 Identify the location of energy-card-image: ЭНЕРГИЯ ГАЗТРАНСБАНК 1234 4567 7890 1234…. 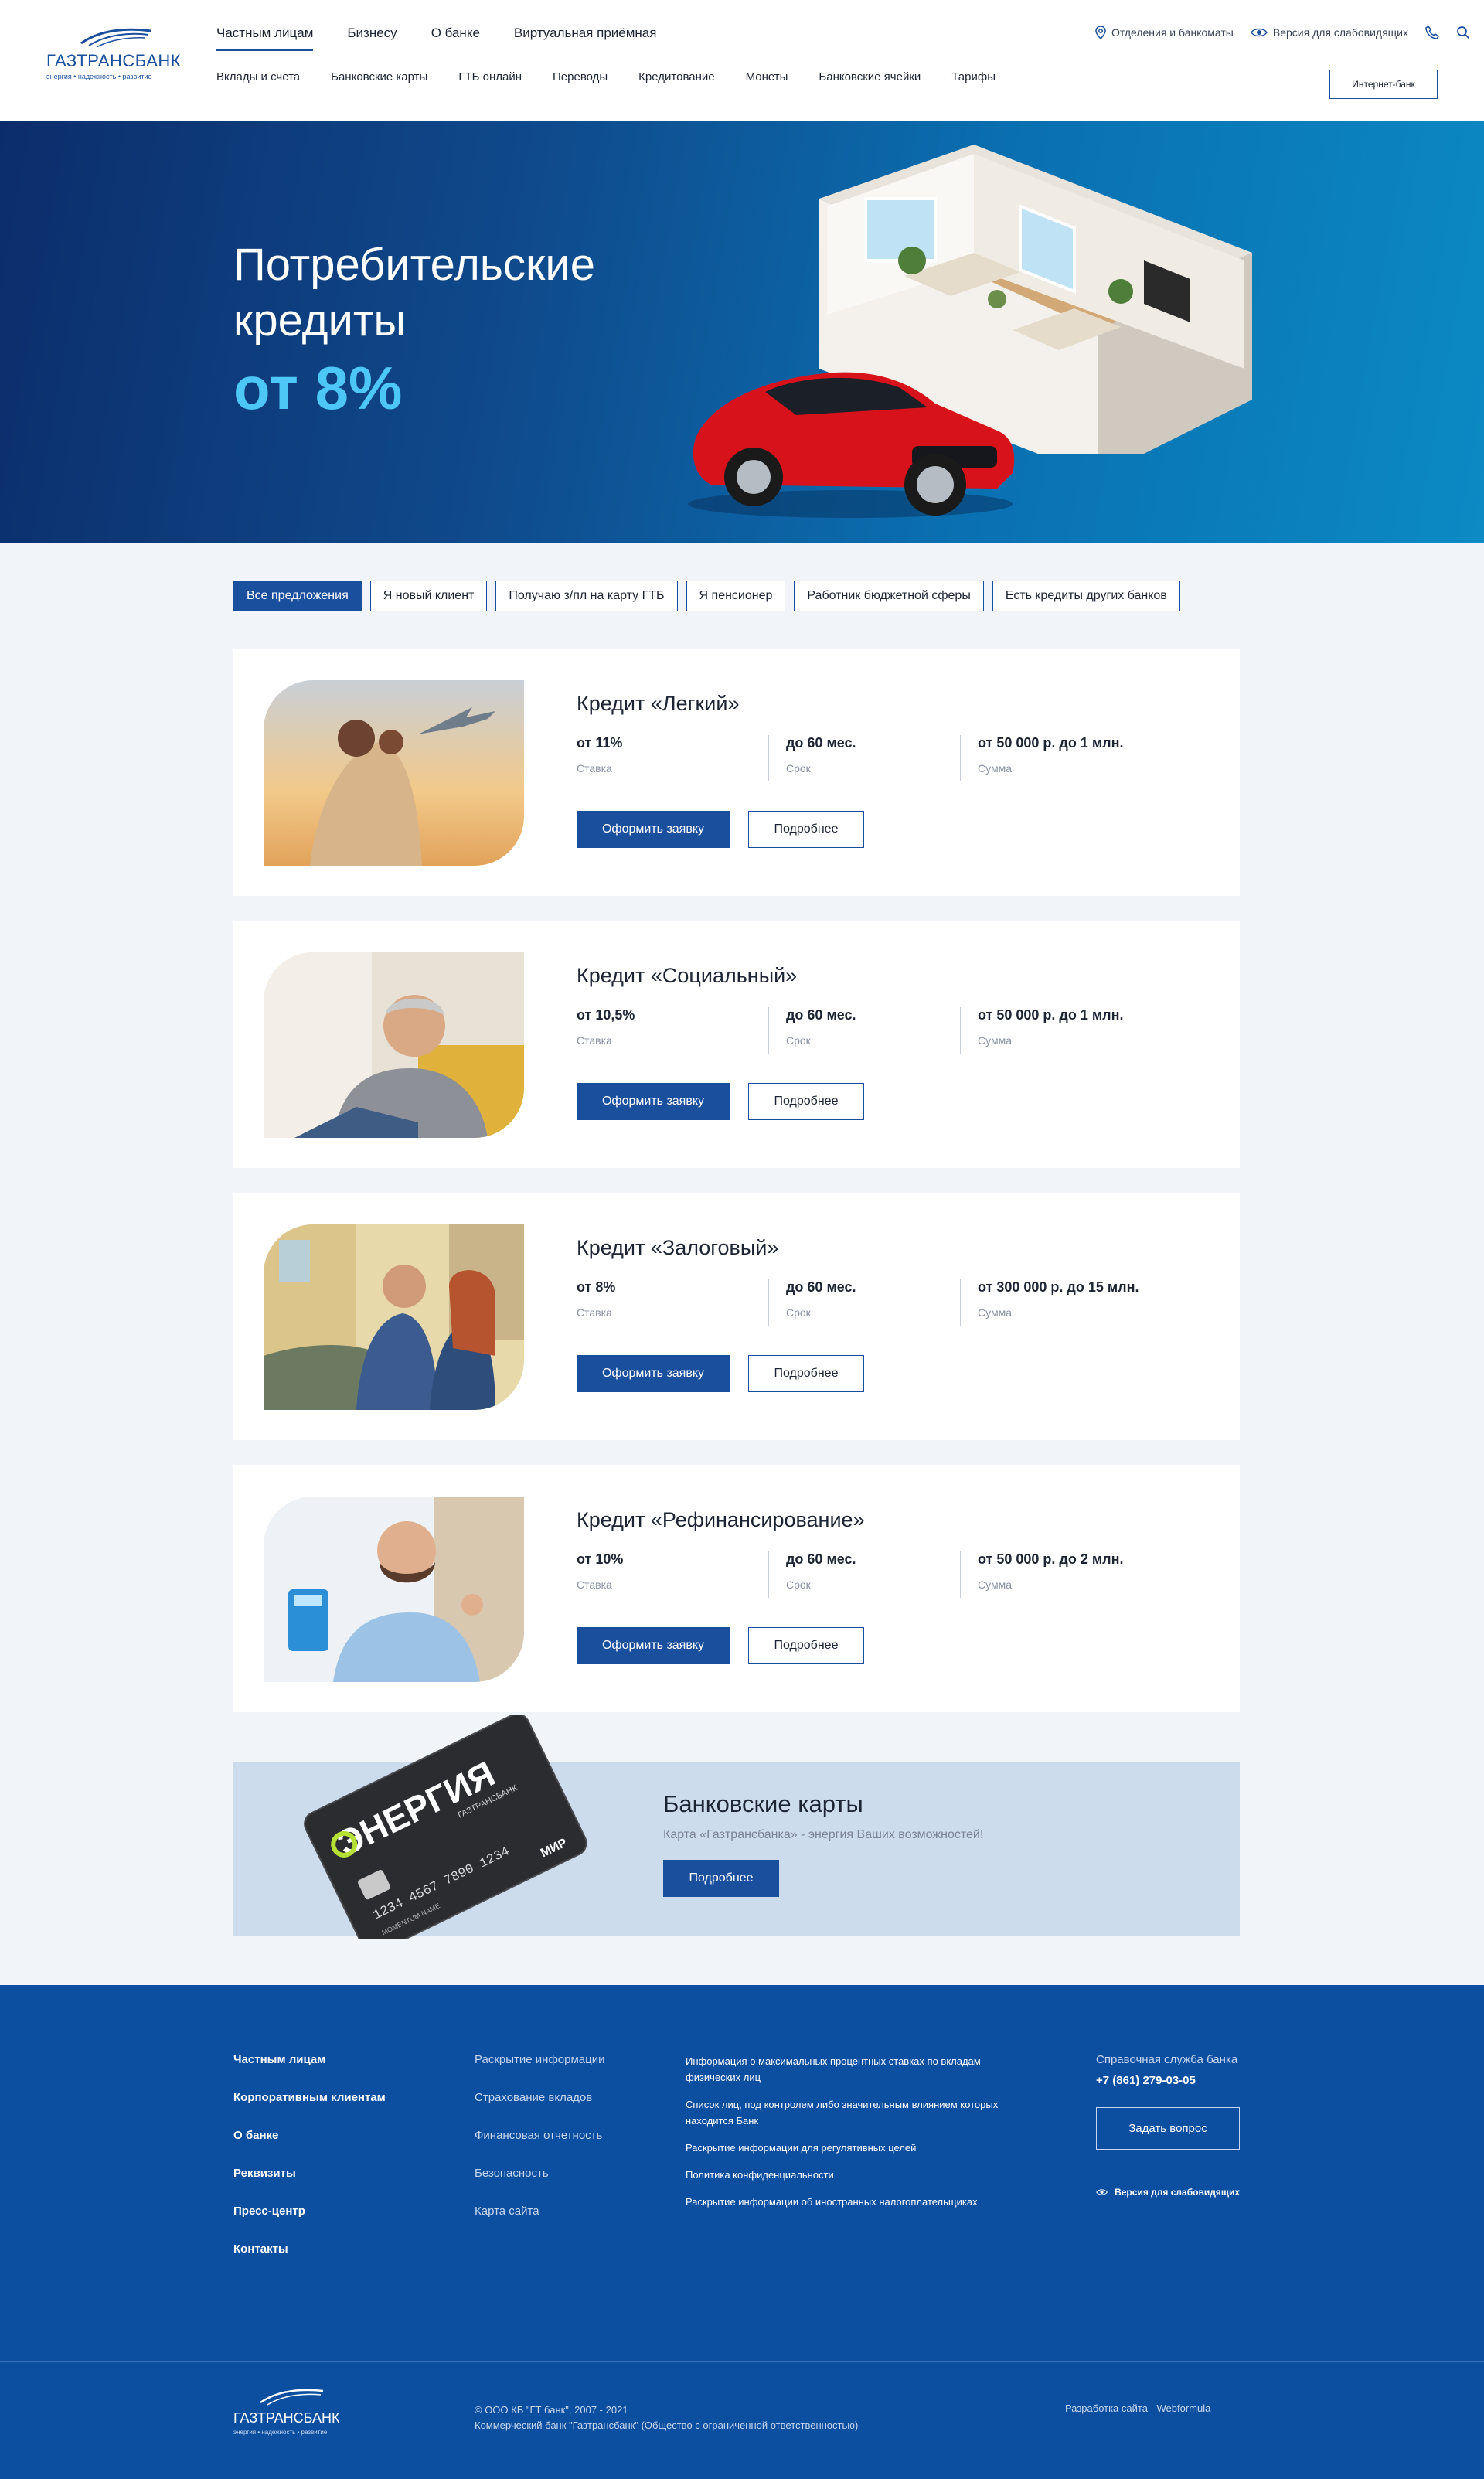
(445, 1827).